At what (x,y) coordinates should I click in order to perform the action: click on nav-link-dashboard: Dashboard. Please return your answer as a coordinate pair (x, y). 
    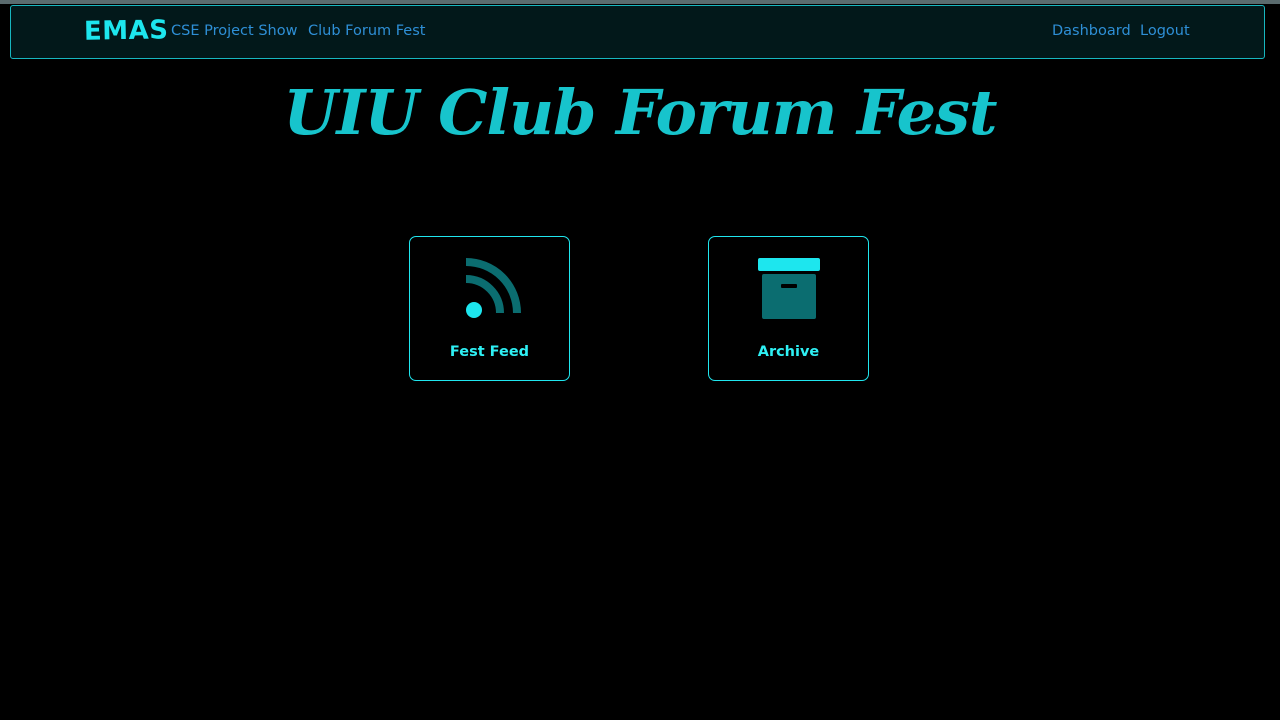
    Looking at the image, I should click on (1091, 31).